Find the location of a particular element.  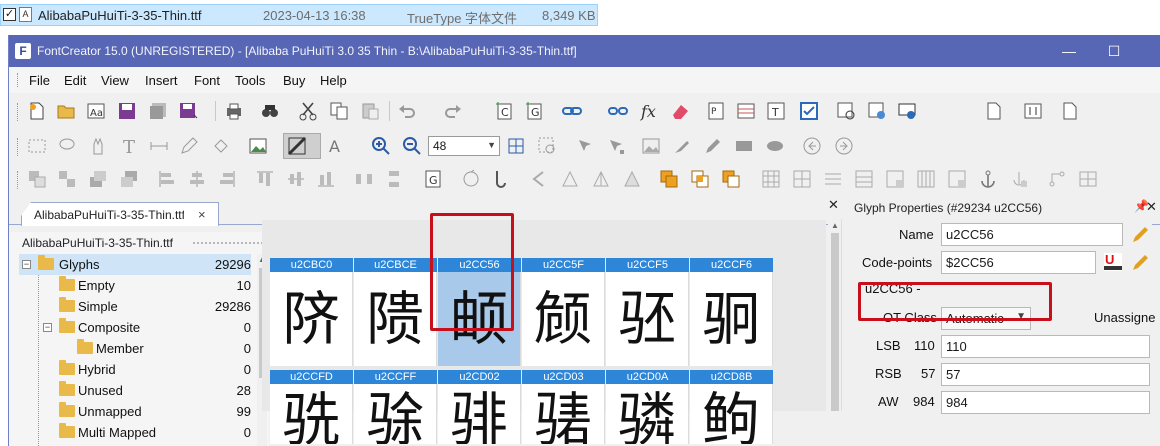

lasso-icon is located at coordinates (67, 146).